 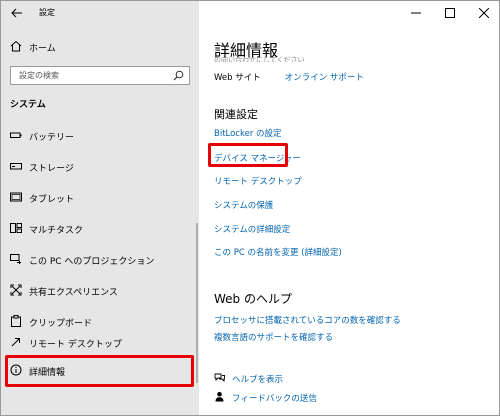 What do you see at coordinates (16, 166) in the screenshot?
I see `storage-icon` at bounding box center [16, 166].